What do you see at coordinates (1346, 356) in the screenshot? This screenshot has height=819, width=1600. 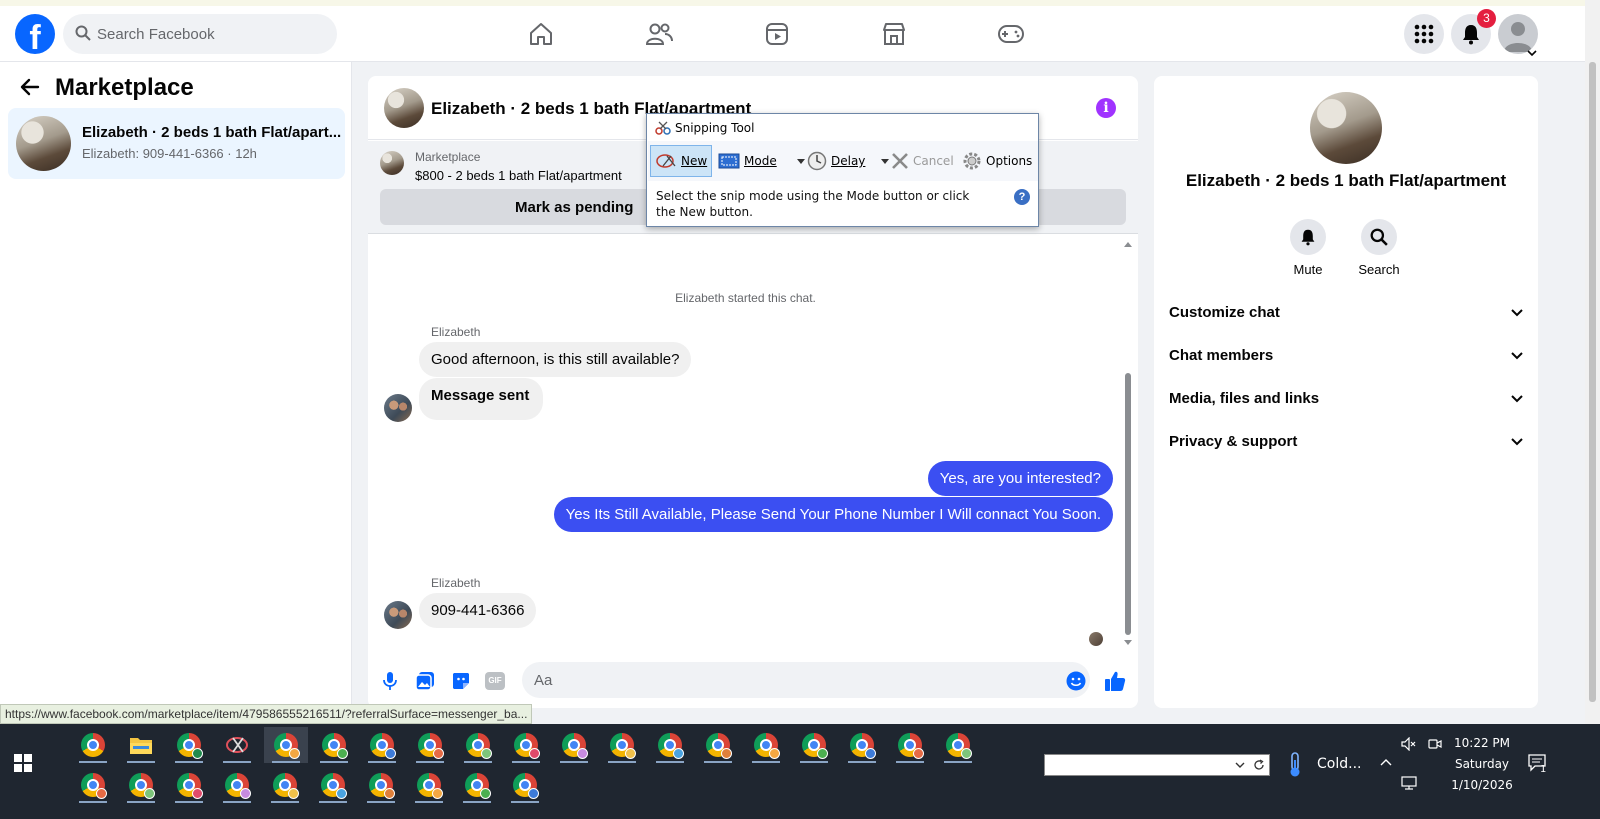 I see `chat-members-section: Chat members` at bounding box center [1346, 356].